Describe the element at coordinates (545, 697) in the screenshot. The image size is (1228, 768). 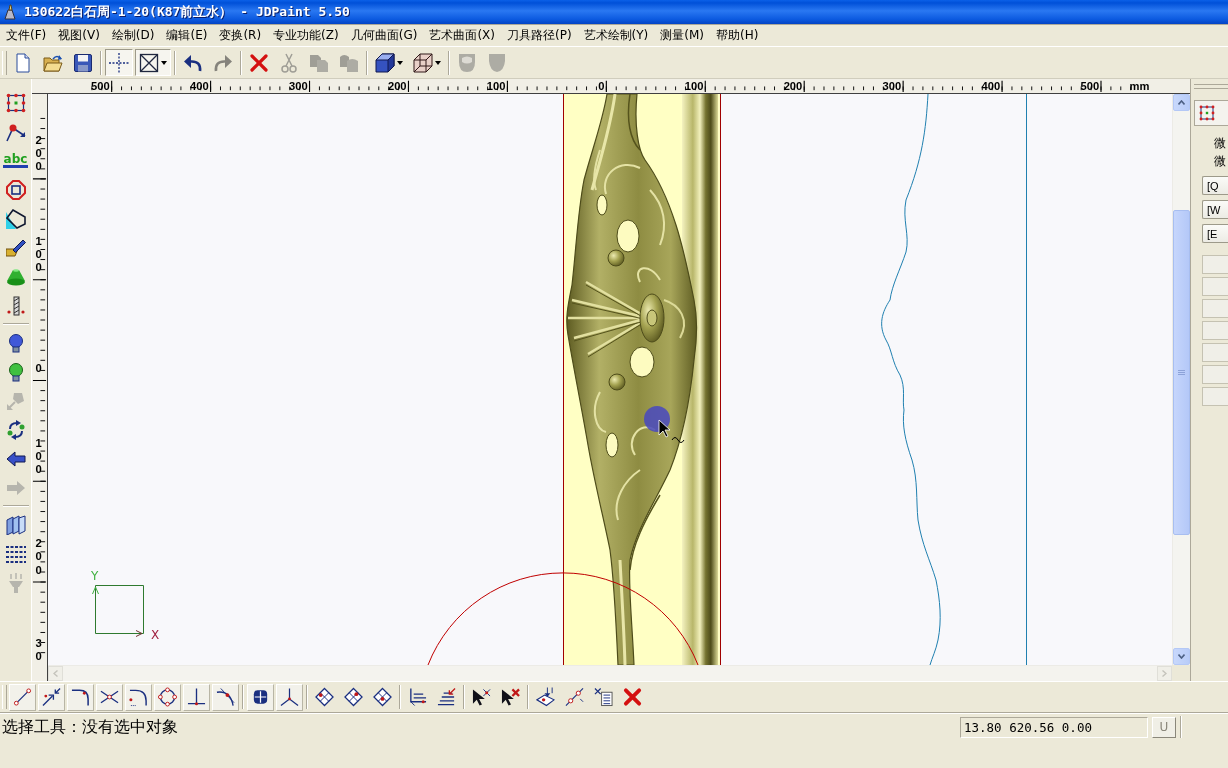
I see `plane-arrow-icon` at that location.